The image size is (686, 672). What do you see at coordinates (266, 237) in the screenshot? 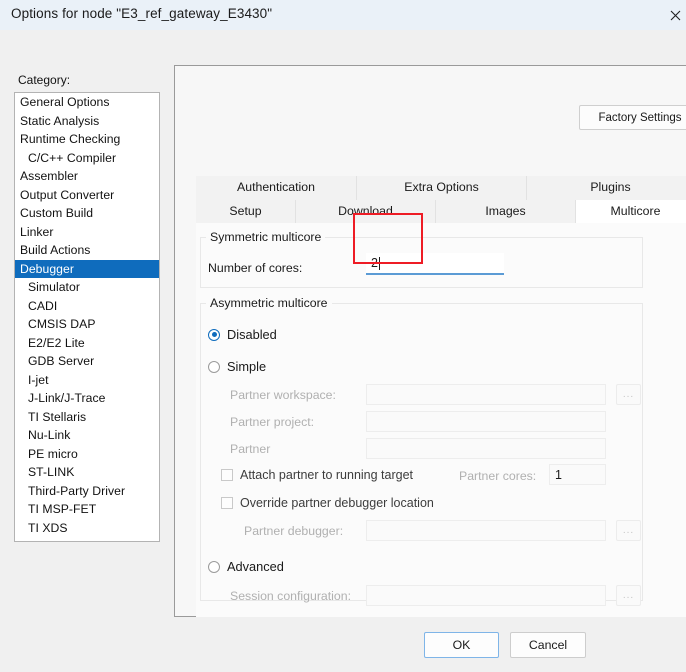
I see `symmetric-group-title: Symmetric multicore` at bounding box center [266, 237].